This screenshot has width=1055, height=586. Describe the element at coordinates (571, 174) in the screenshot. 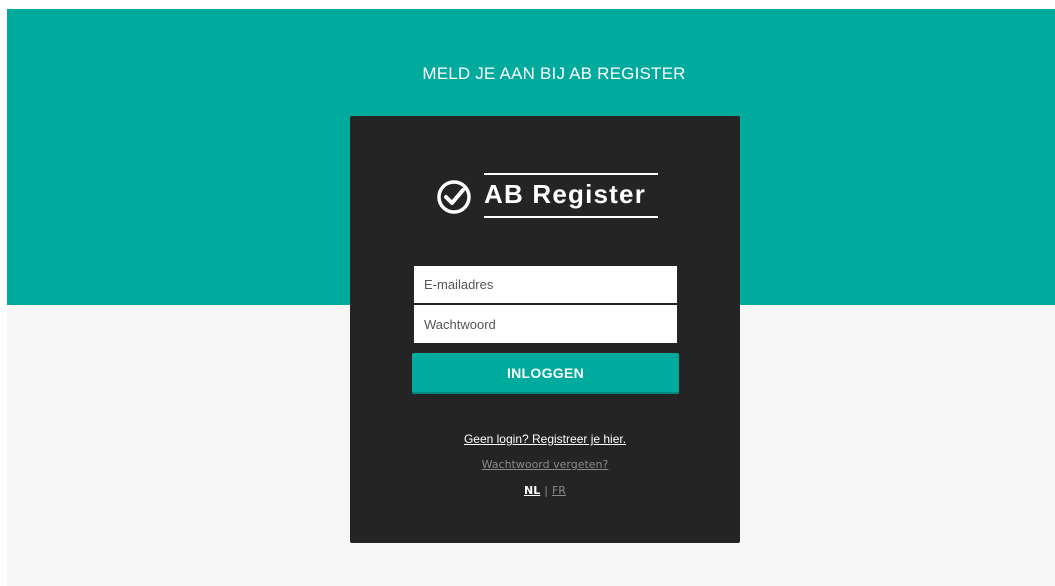

I see `logo-line-top` at that location.